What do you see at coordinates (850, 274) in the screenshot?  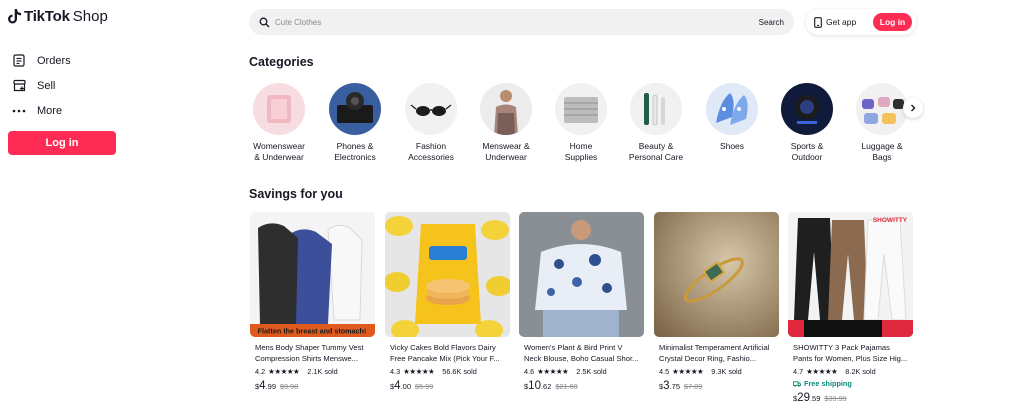 I see `product-image: SHOWITTY` at bounding box center [850, 274].